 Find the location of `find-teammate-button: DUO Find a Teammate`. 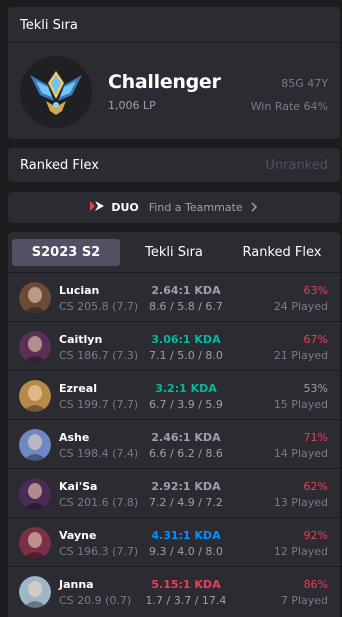

find-teammate-button: DUO Find a Teammate is located at coordinates (174, 207).